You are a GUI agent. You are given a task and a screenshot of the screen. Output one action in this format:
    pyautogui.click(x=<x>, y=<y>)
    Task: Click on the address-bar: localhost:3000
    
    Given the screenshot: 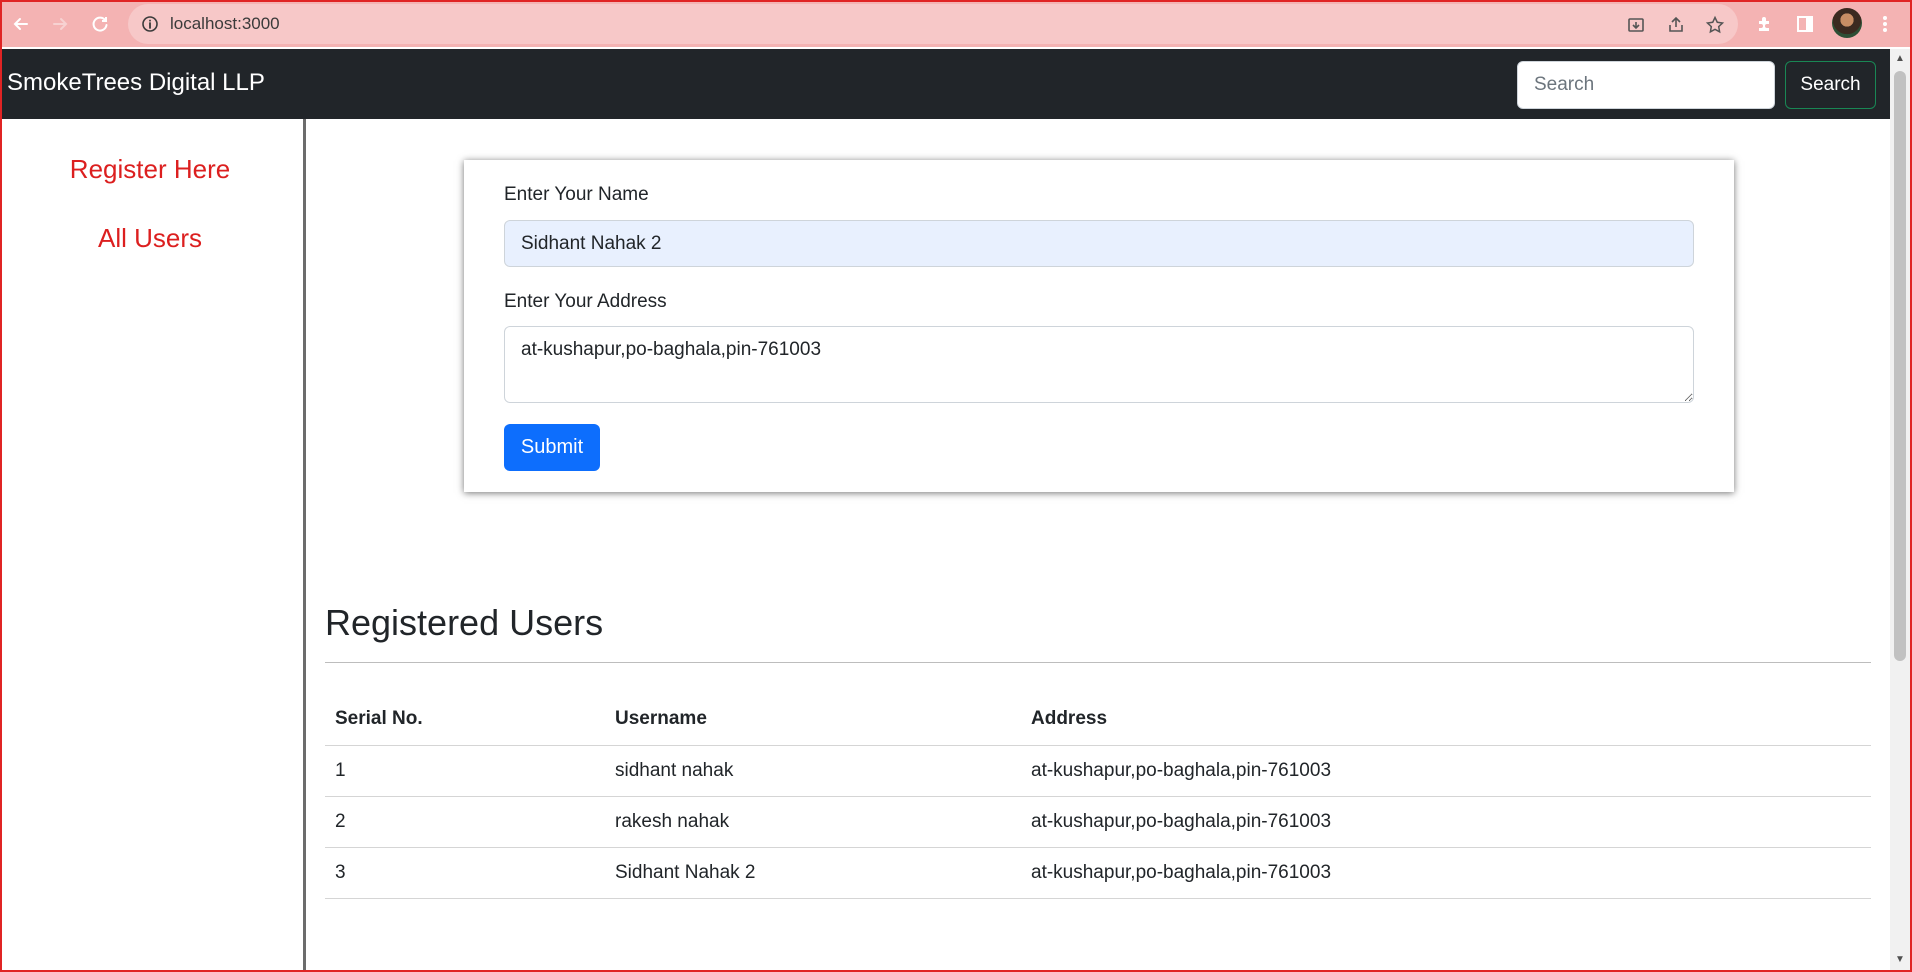 What is the action you would take?
    pyautogui.click(x=933, y=24)
    